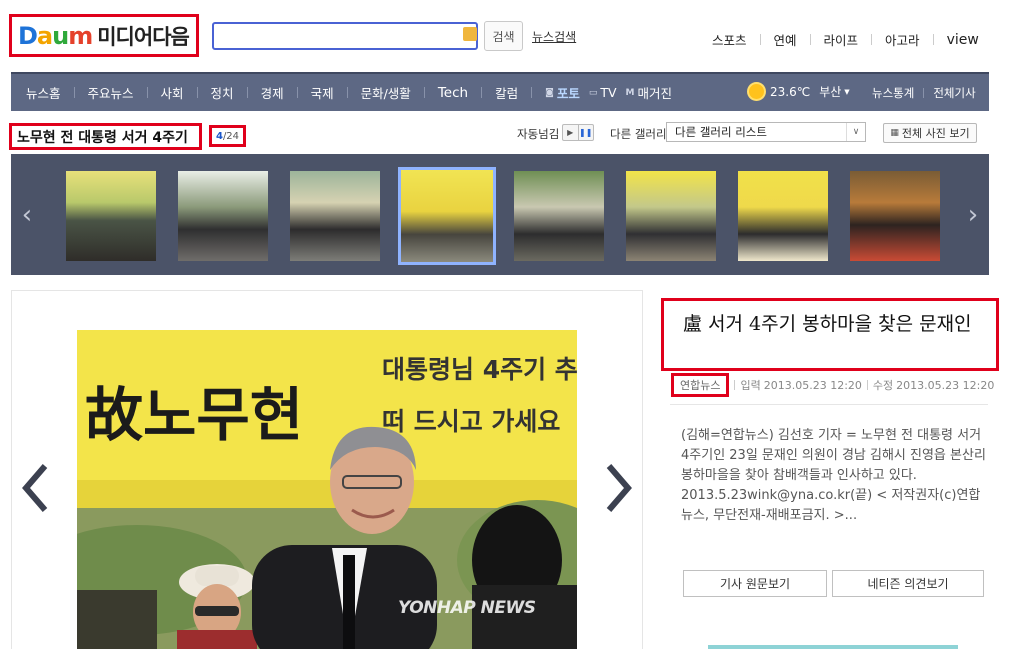 The width and height of the screenshot is (1011, 649). What do you see at coordinates (963, 40) in the screenshot?
I see `top-link-view: view` at bounding box center [963, 40].